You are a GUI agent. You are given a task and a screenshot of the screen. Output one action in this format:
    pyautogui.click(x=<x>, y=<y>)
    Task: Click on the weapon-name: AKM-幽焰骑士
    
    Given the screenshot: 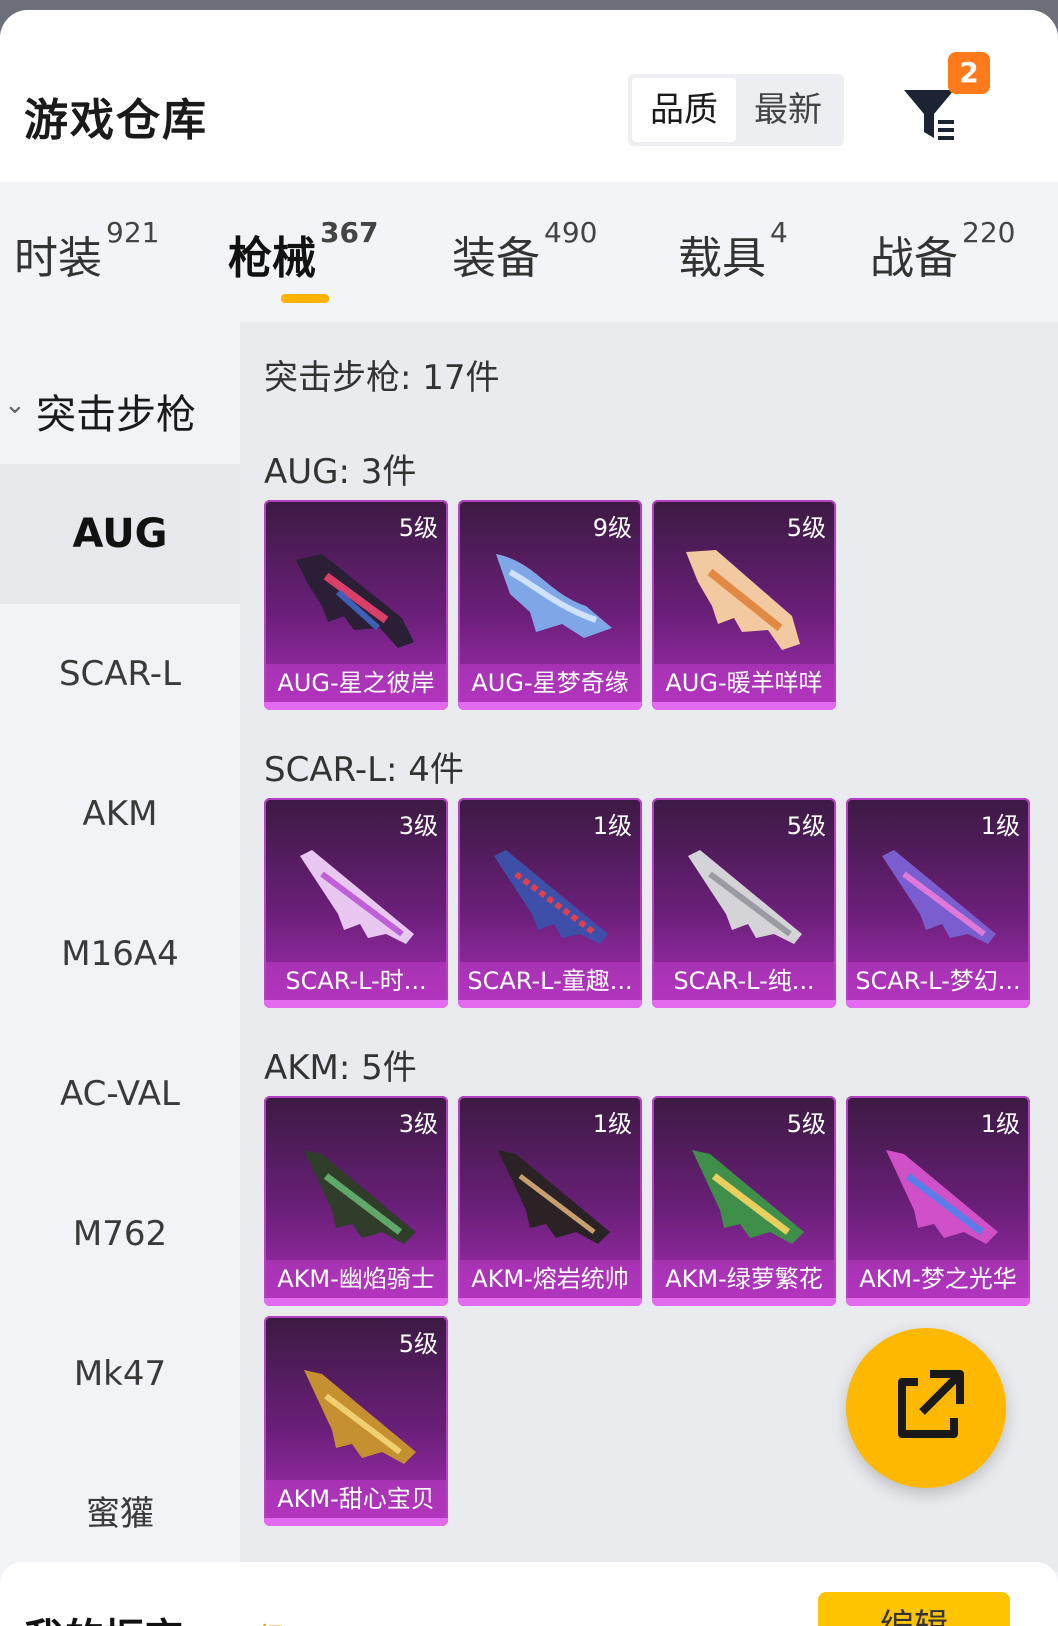 What is the action you would take?
    pyautogui.click(x=356, y=1279)
    